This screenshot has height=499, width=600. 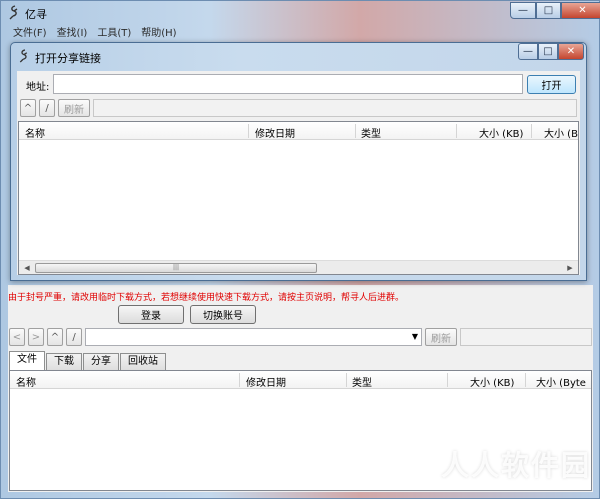 What do you see at coordinates (515, 465) in the screenshot?
I see `watermark: 人人软件园` at bounding box center [515, 465].